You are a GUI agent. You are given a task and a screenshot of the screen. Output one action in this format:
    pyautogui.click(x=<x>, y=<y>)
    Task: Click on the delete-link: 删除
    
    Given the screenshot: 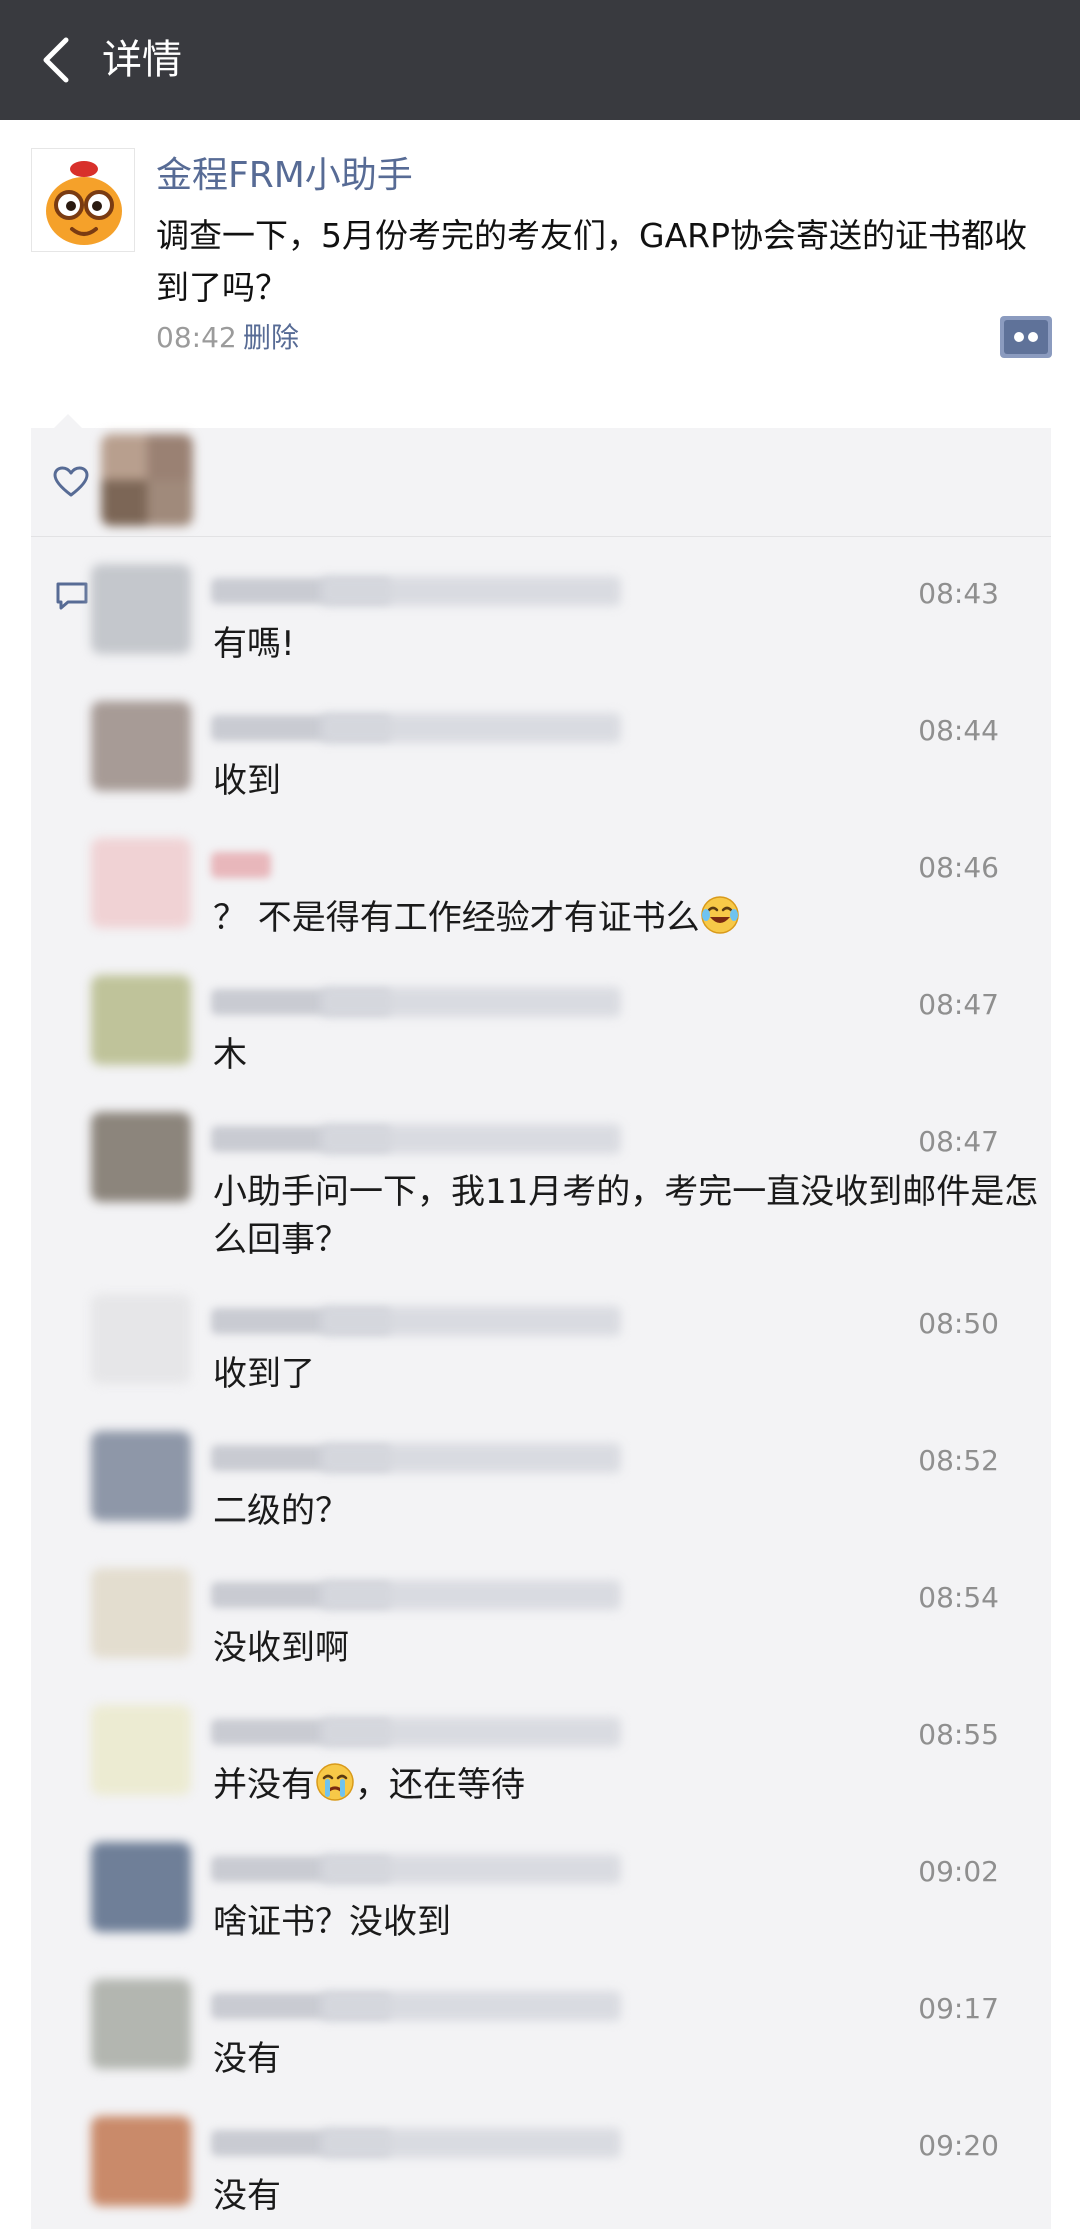 What is the action you would take?
    pyautogui.click(x=271, y=338)
    